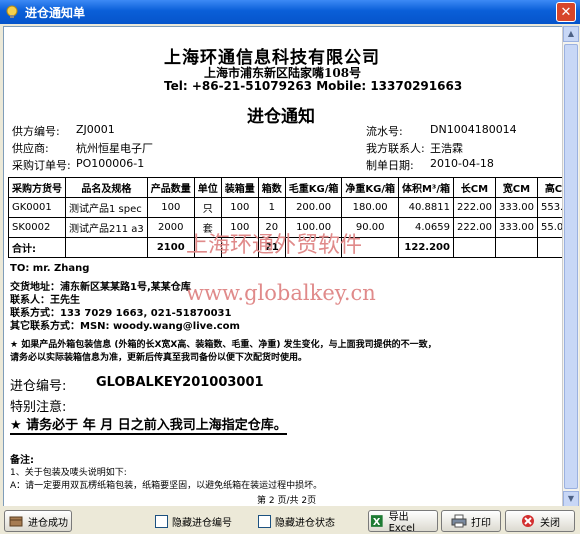  I want to click on scroll-up-icon: ▲, so click(571, 34).